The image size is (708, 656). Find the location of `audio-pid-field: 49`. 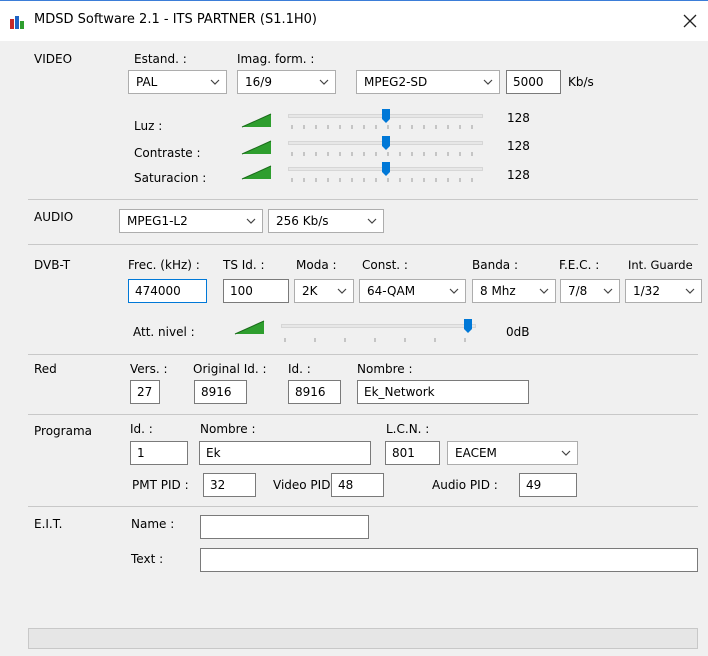

audio-pid-field: 49 is located at coordinates (548, 485).